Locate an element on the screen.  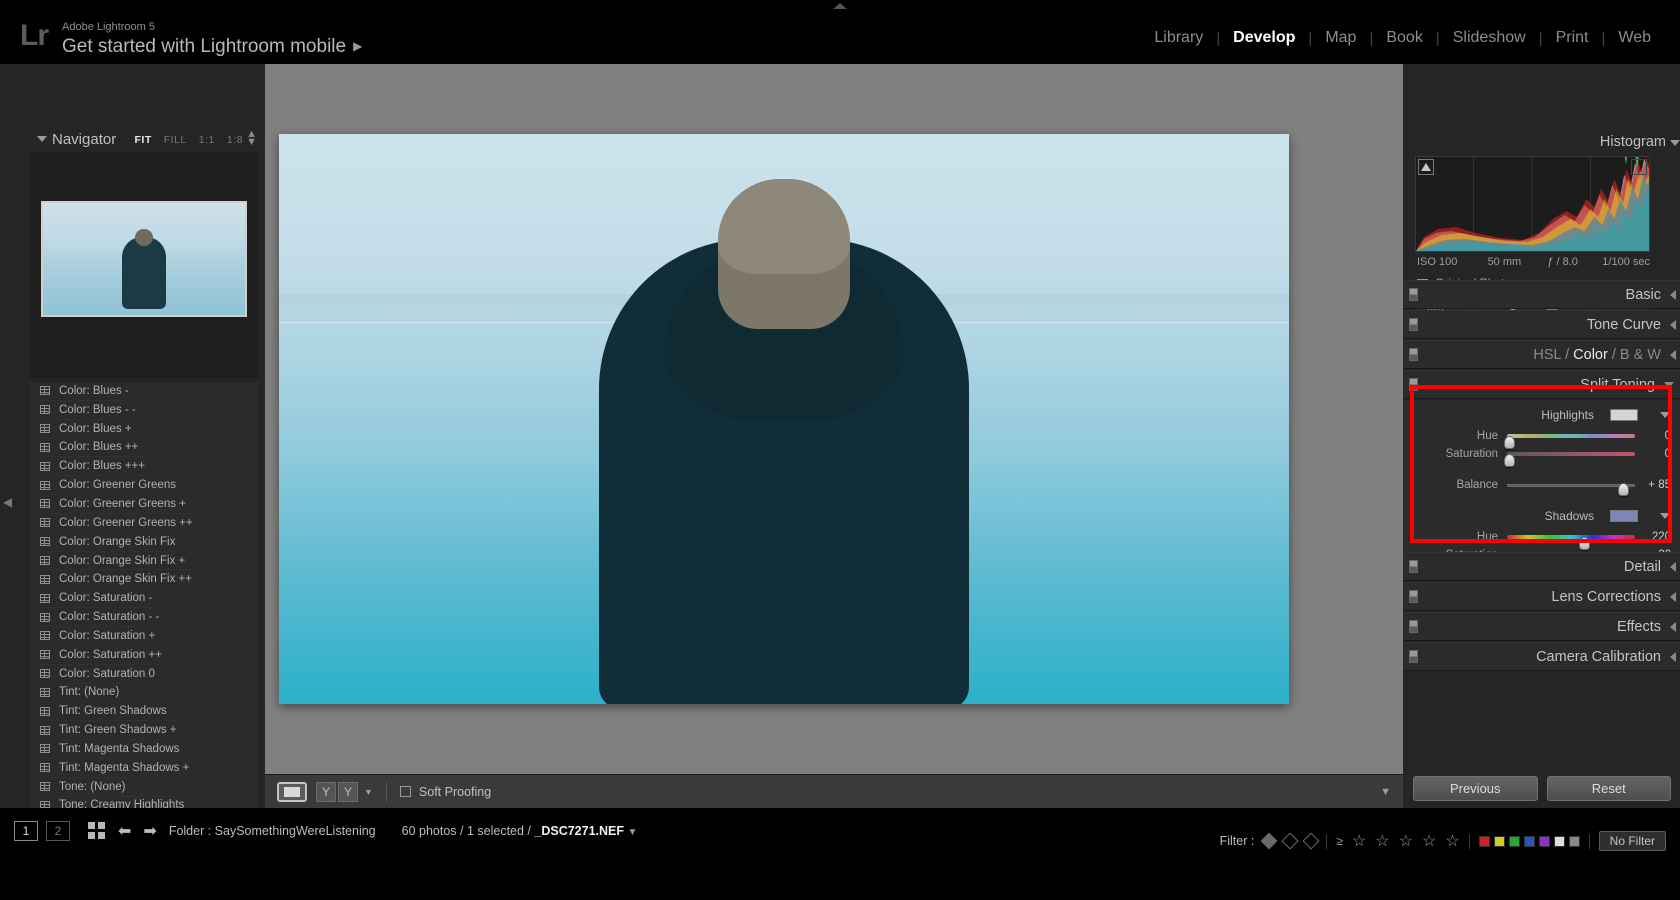
zoom-stepper-icon: ▲ ▼ is located at coordinates (251, 138).